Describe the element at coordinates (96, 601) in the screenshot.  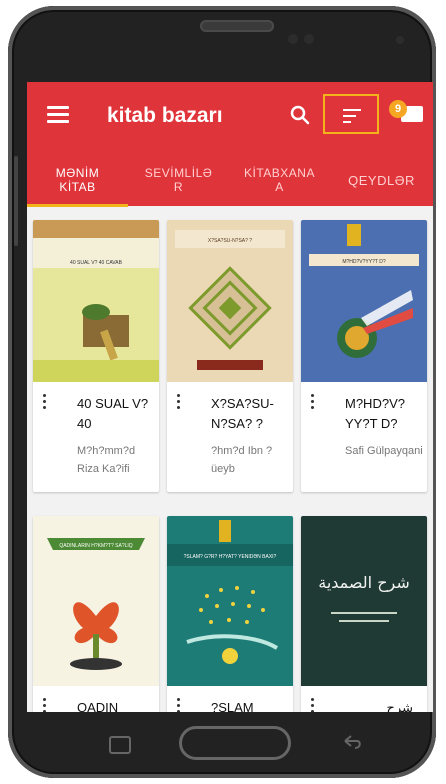
I see `book-cover: QADINLARIN H?KM?T? SA?LIQ` at that location.